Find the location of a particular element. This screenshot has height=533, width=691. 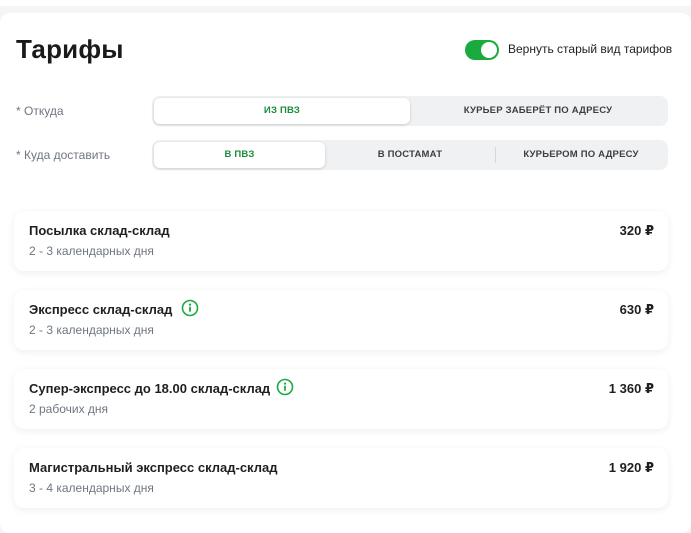

tariff-price: 320 ₽ is located at coordinates (636, 230).